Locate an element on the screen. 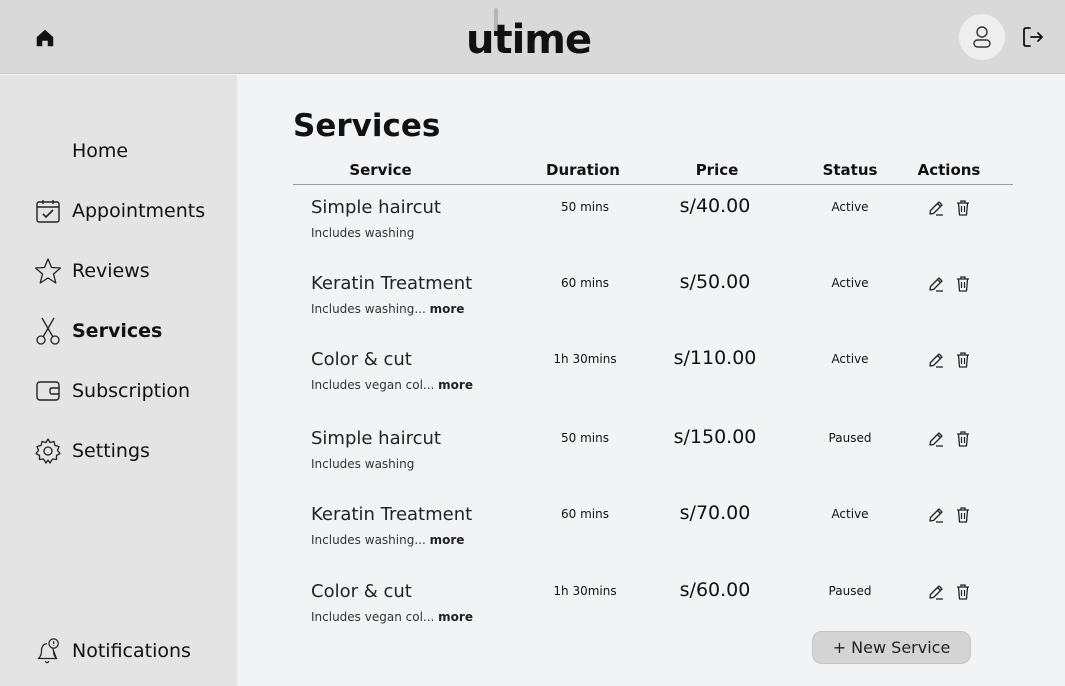  table-header: Service Duration Price Status Actions is located at coordinates (653, 171).